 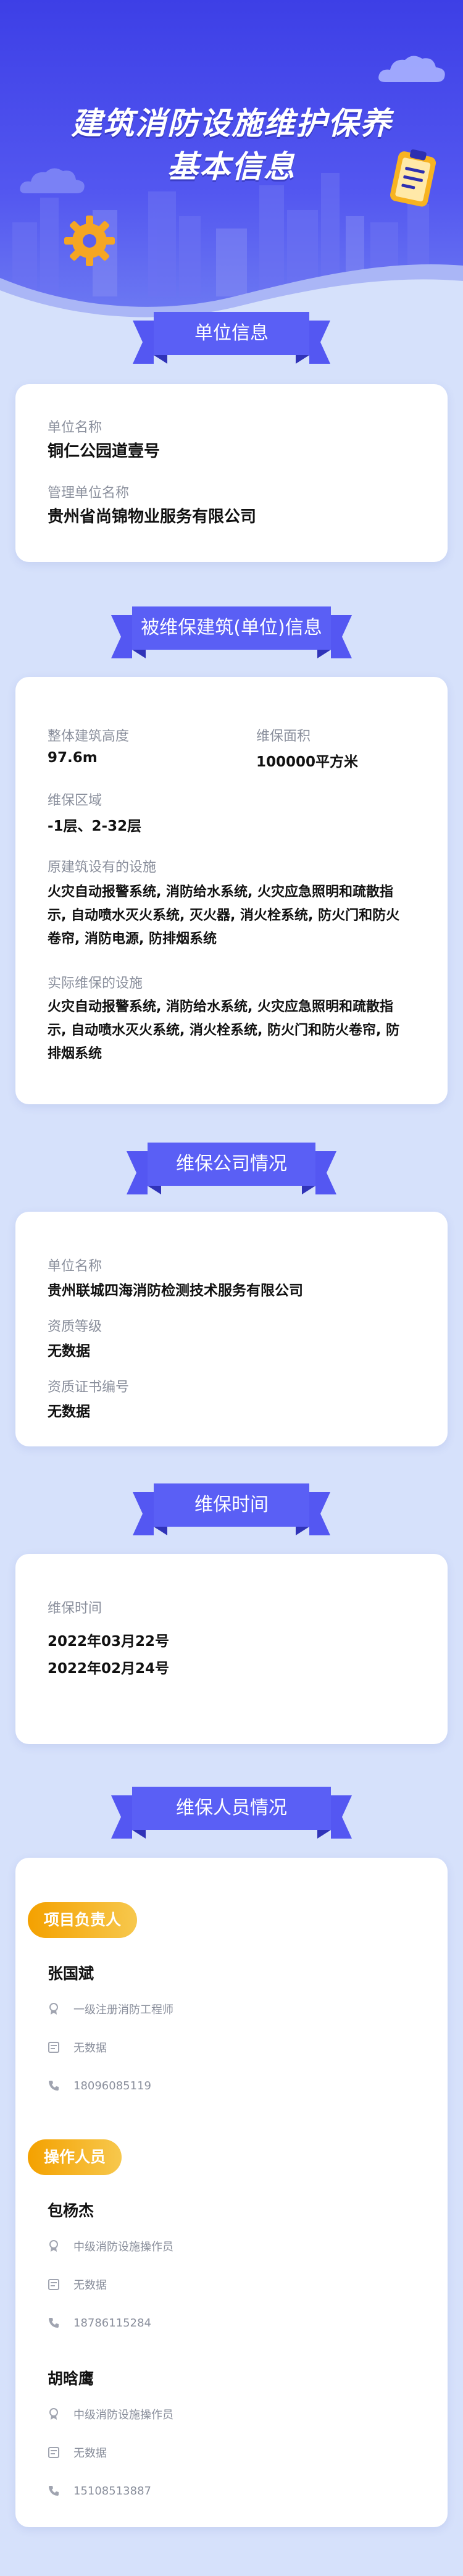 What do you see at coordinates (77, 2048) in the screenshot?
I see `leader-id-row: 无数据` at bounding box center [77, 2048].